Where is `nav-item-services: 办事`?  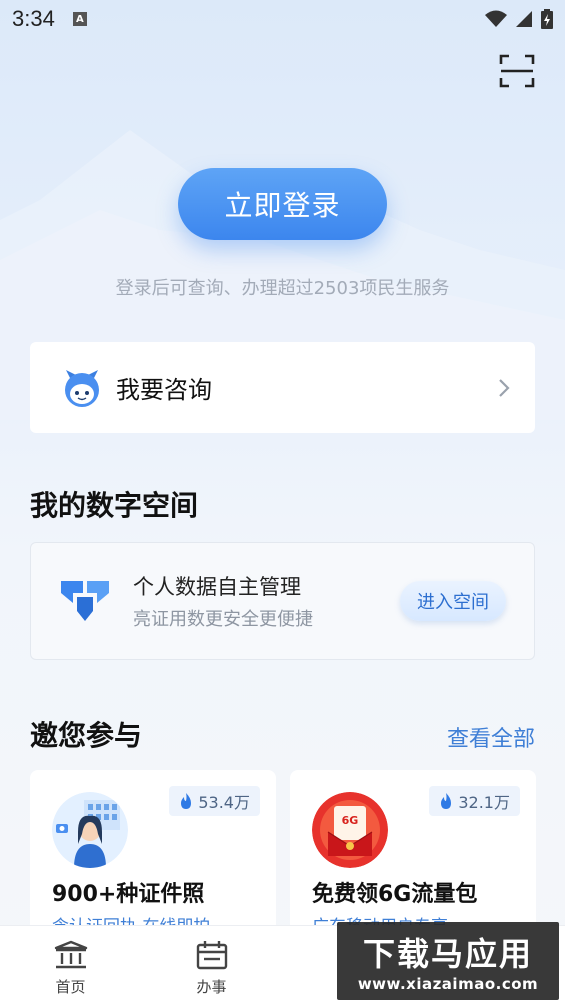
nav-item-services: 办事 is located at coordinates (211, 965).